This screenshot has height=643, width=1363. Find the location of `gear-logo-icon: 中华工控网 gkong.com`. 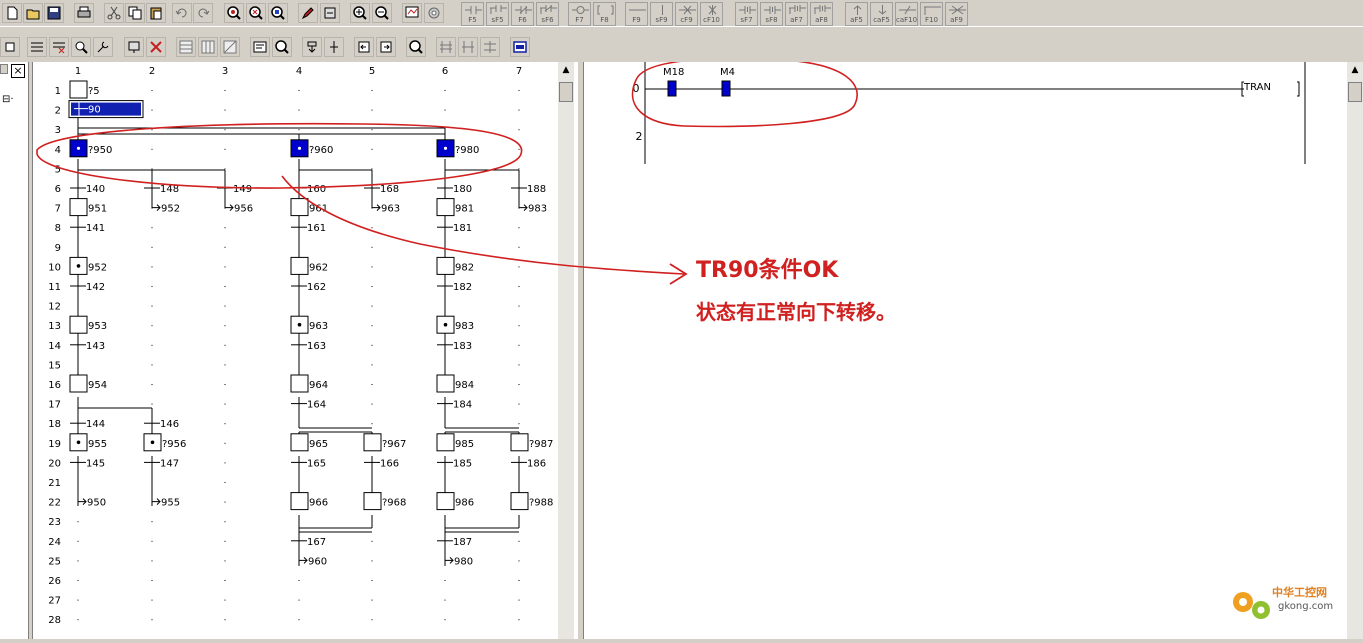

gear-logo-icon: 中华工控网 gkong.com is located at coordinates (1283, 602).